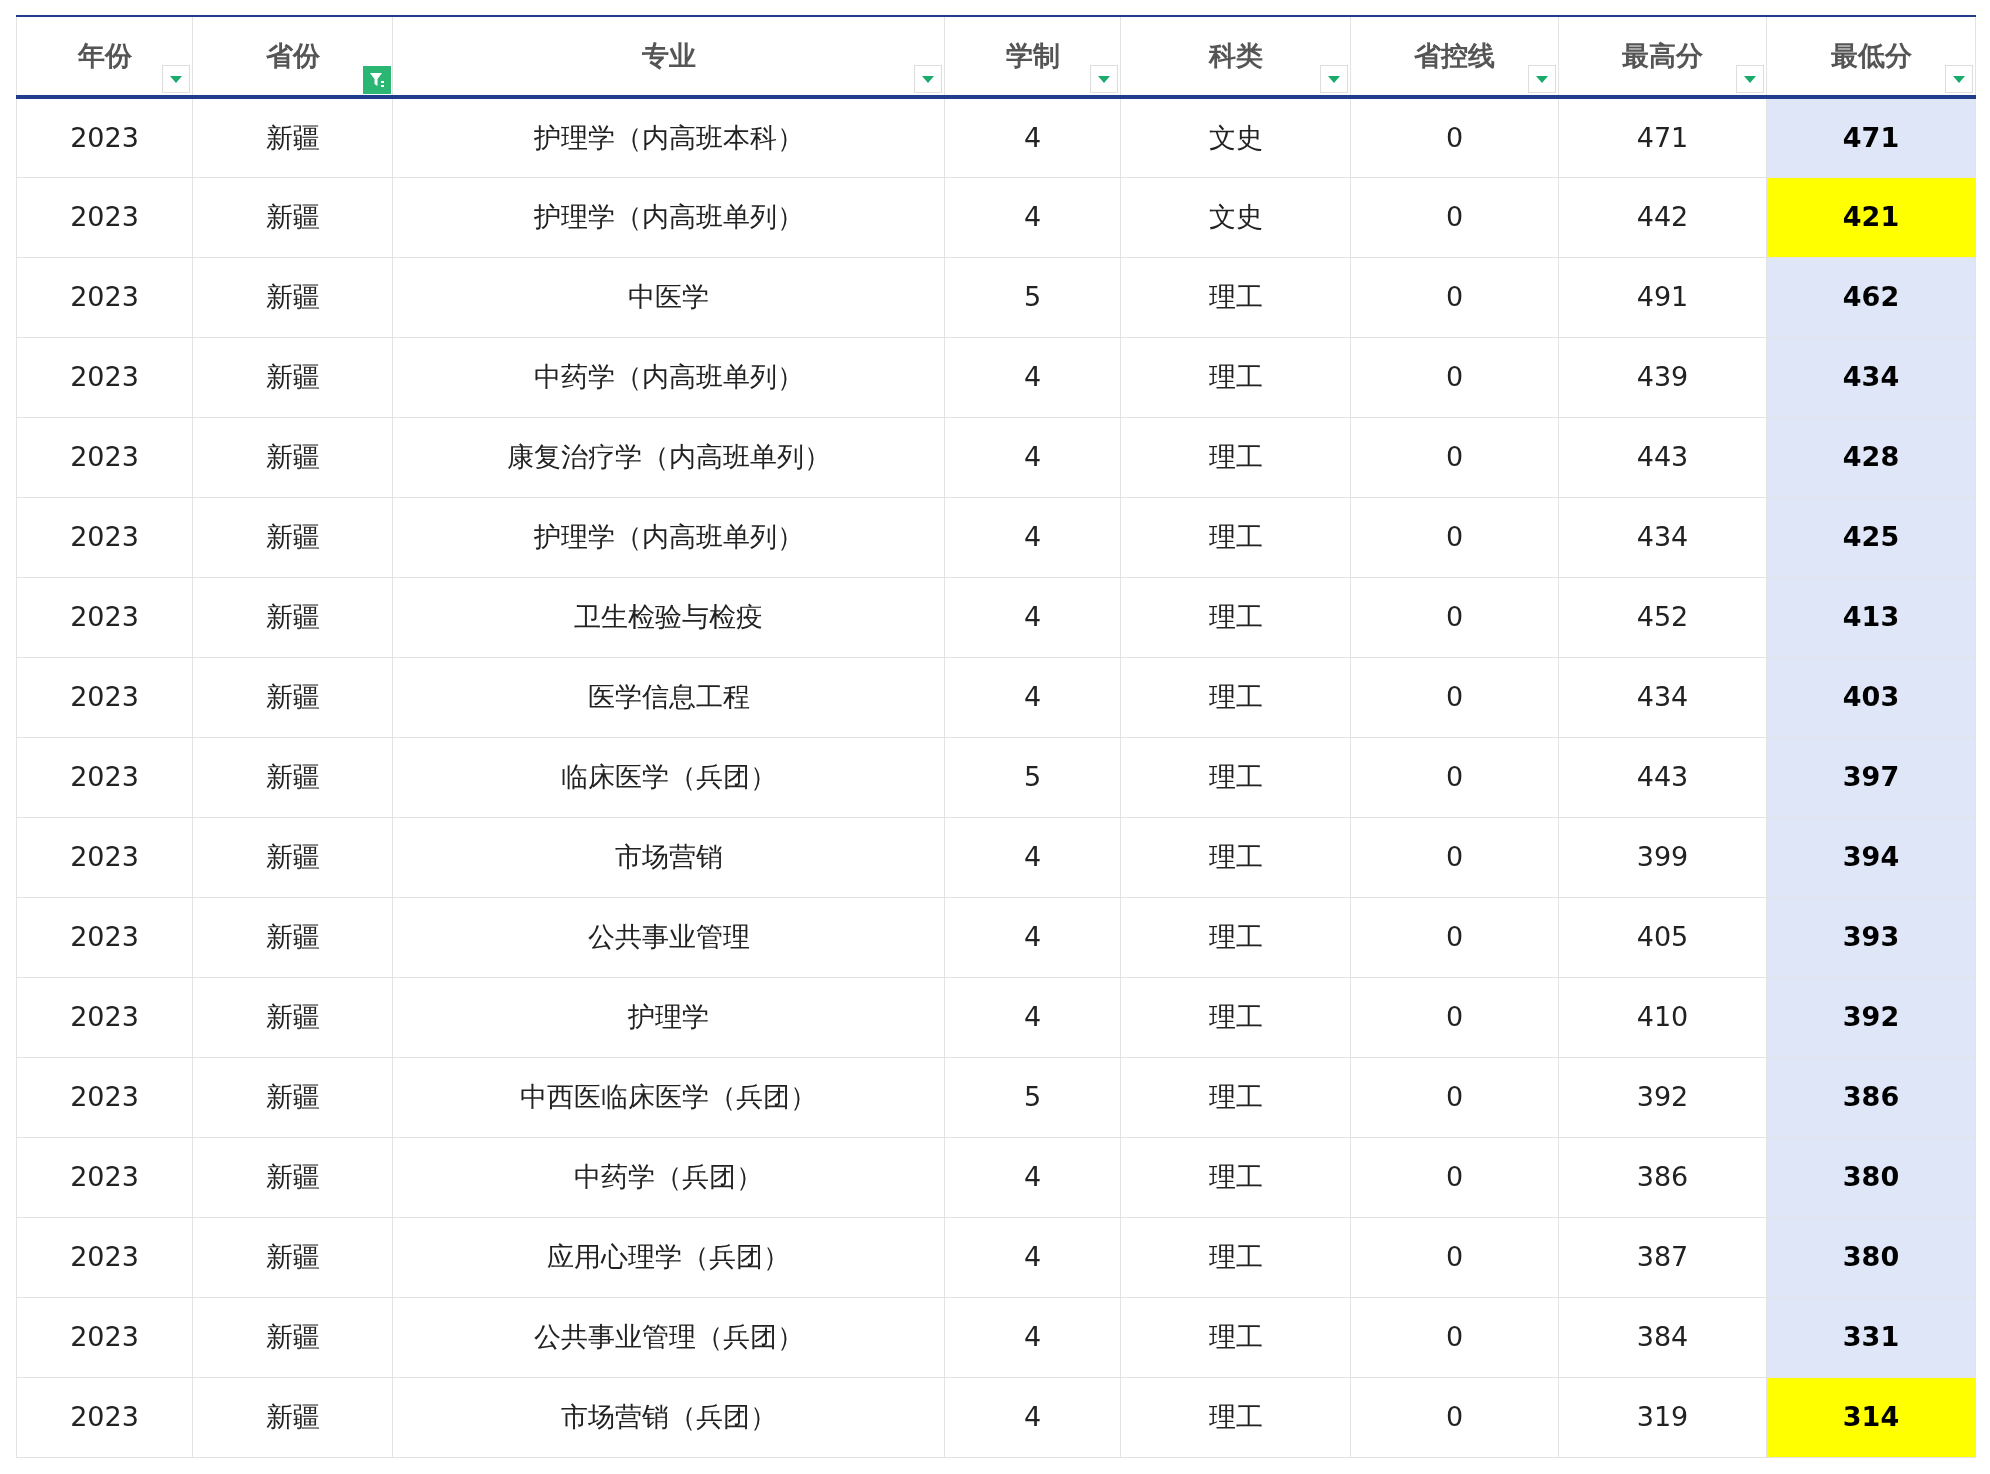 The height and width of the screenshot is (1474, 1990). What do you see at coordinates (668, 137) in the screenshot?
I see `table-cell: 护理学（内高班本科）` at bounding box center [668, 137].